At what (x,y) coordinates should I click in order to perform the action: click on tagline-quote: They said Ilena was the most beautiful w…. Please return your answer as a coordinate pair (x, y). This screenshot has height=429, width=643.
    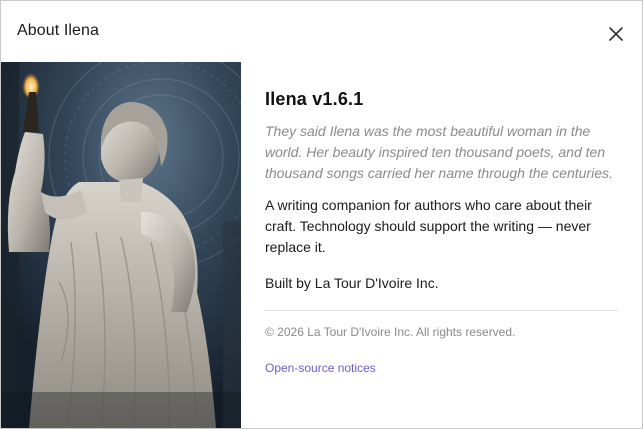
    Looking at the image, I should click on (439, 152).